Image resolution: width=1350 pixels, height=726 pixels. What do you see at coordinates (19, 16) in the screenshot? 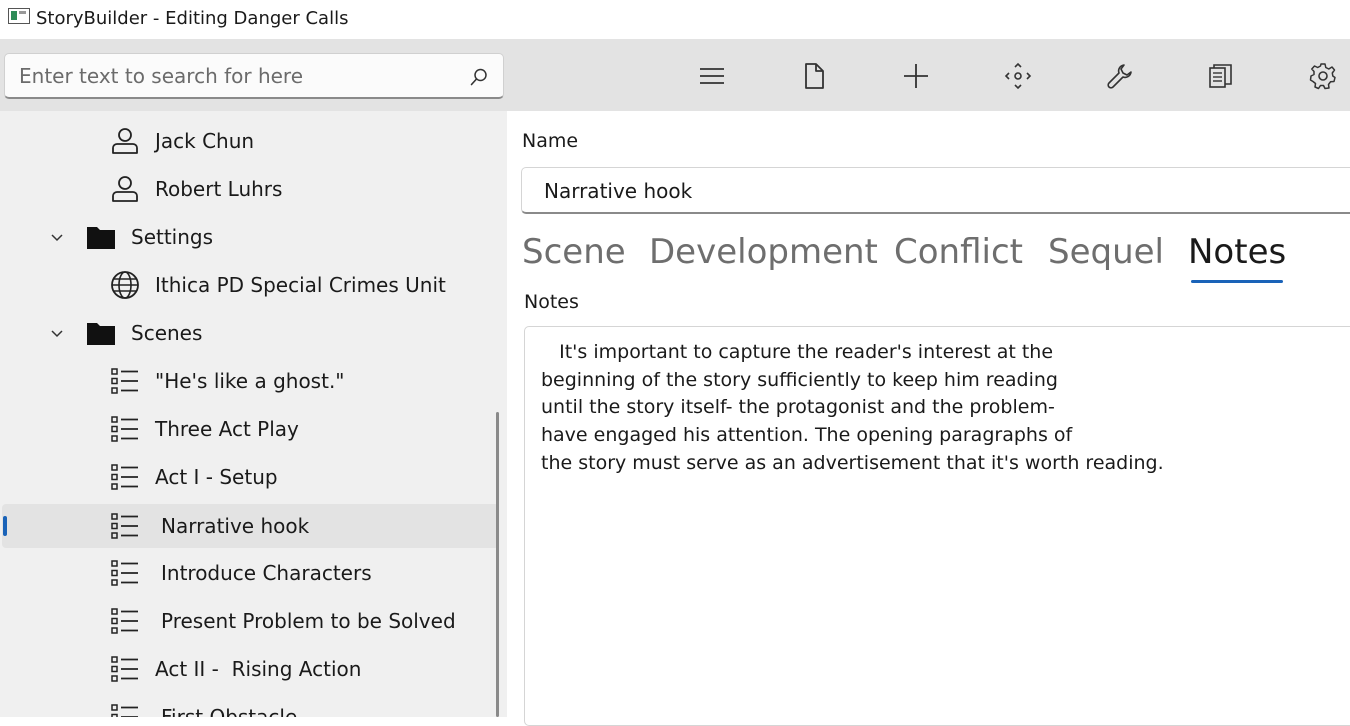
I see `app-icon` at bounding box center [19, 16].